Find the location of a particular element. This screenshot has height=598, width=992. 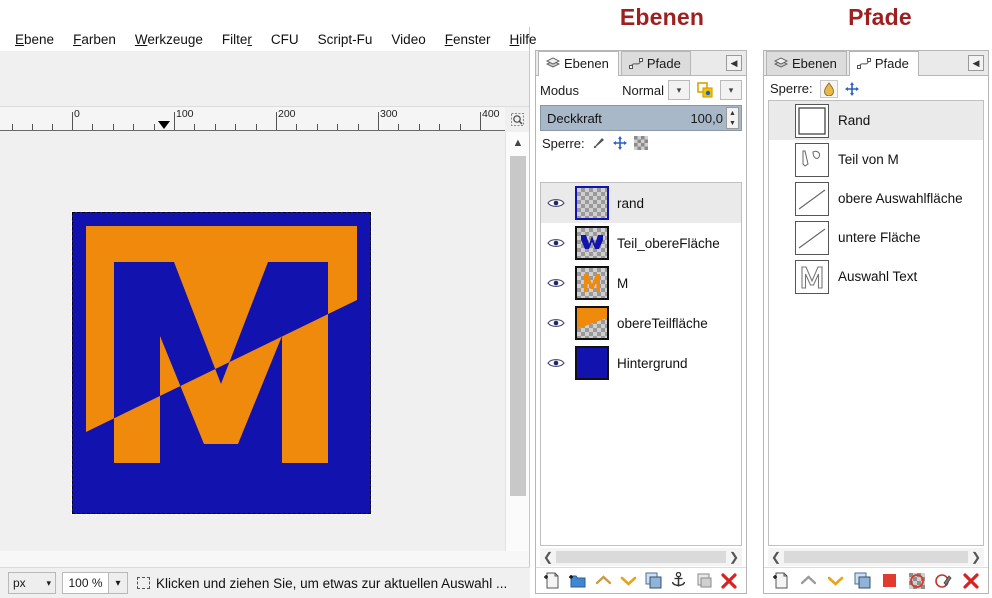

mode-dropdown-button: ▾ is located at coordinates (679, 90).